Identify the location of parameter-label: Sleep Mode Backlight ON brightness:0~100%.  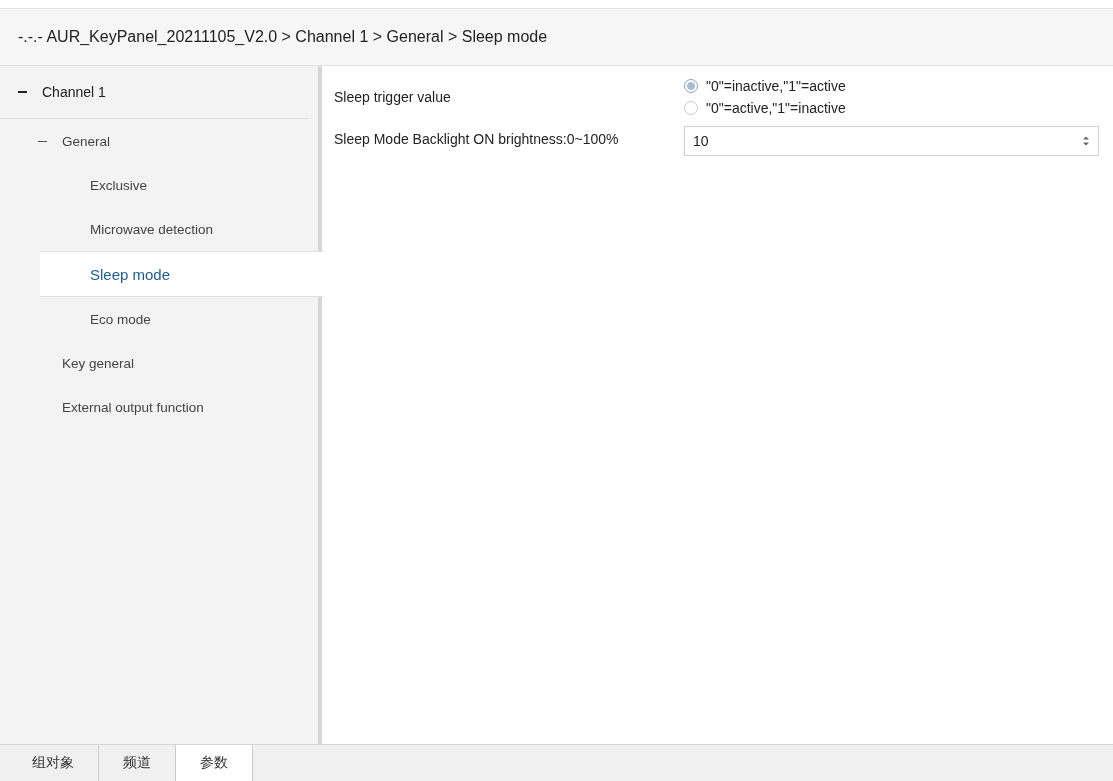
(477, 139).